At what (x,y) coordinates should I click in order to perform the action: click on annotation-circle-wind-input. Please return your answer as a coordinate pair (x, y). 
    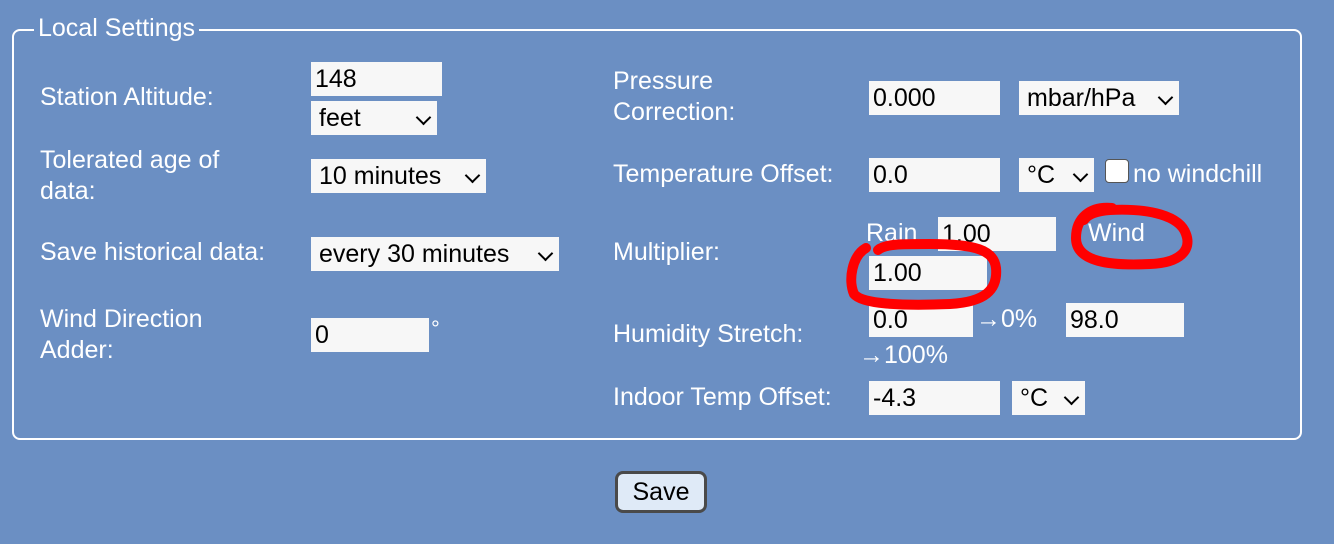
    Looking at the image, I should click on (924, 274).